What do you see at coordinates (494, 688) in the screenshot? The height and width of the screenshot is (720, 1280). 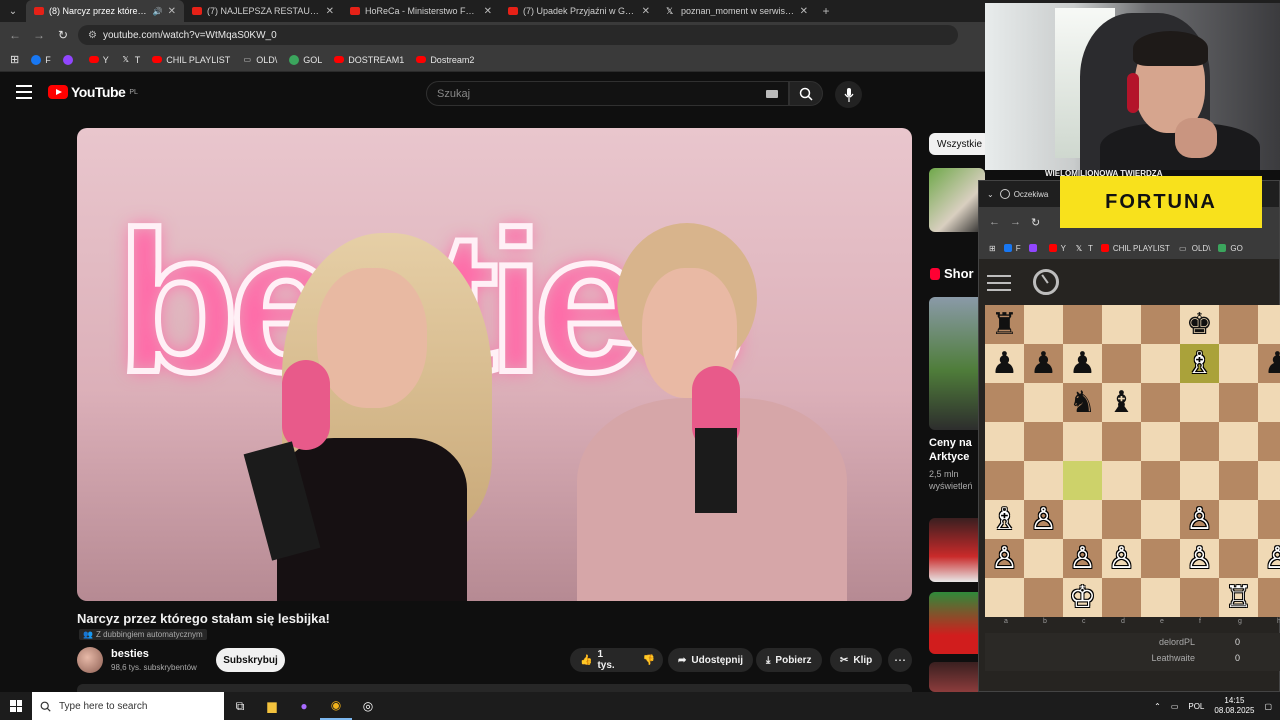 I see `description-box` at bounding box center [494, 688].